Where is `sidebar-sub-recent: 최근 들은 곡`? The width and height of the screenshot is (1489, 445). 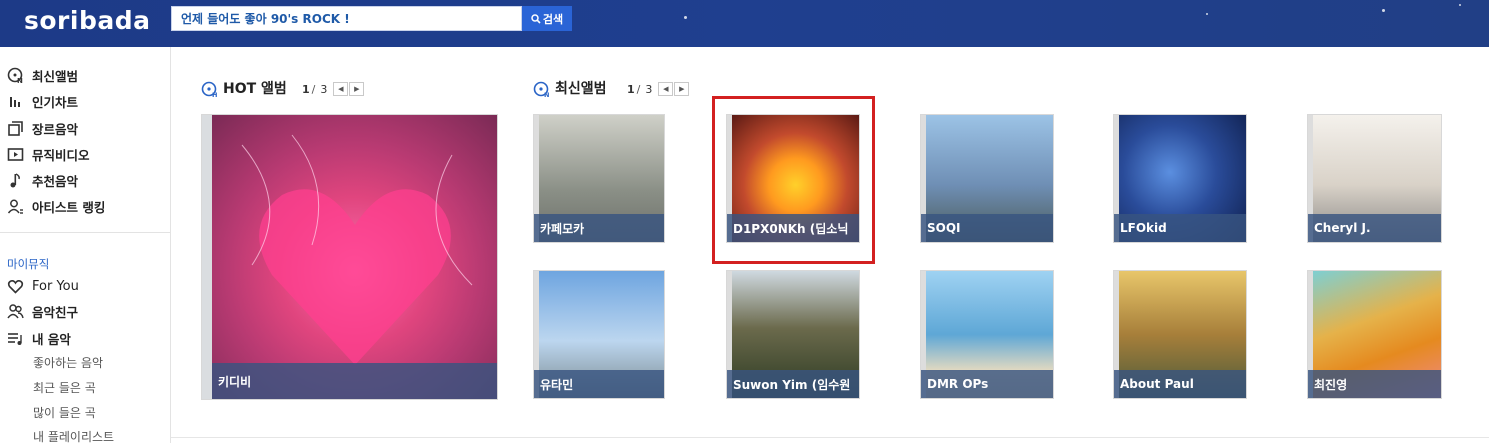
sidebar-sub-recent: 최근 들은 곡 is located at coordinates (64, 387).